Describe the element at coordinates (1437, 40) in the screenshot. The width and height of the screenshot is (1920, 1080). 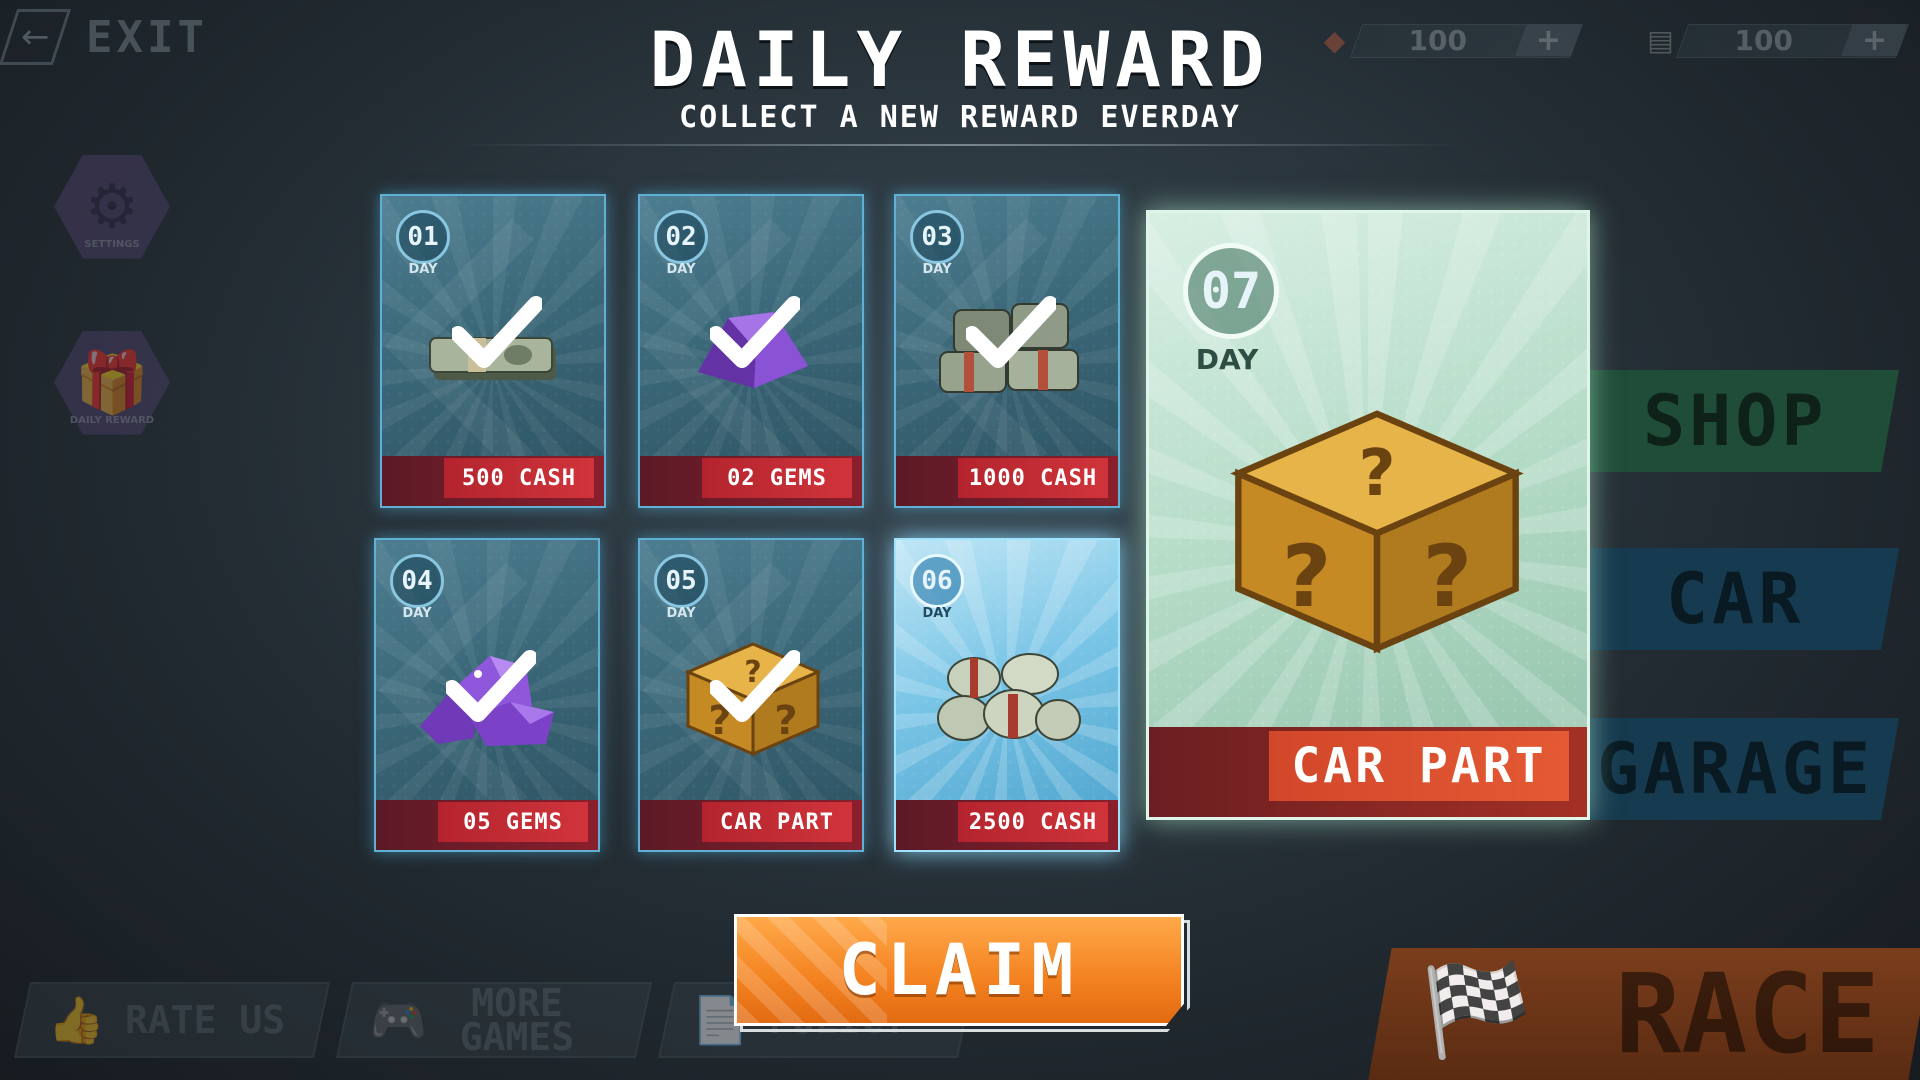
I see `gems-amount: 100` at that location.